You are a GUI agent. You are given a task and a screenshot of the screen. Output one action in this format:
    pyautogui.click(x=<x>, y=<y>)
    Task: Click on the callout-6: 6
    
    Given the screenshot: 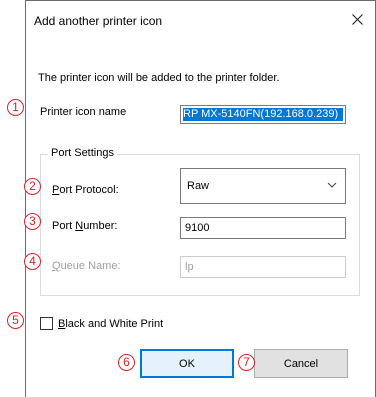 What is the action you would take?
    pyautogui.click(x=126, y=362)
    